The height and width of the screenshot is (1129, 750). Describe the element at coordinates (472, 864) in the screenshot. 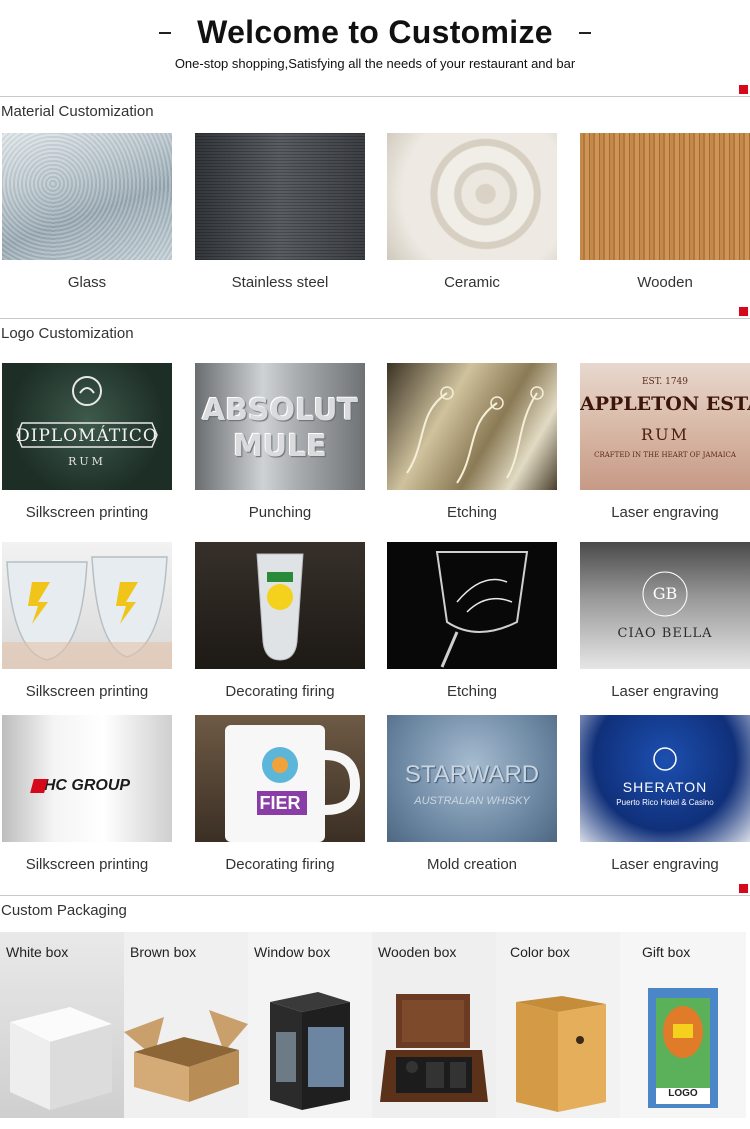

I see `technique-label: Mold creation` at that location.